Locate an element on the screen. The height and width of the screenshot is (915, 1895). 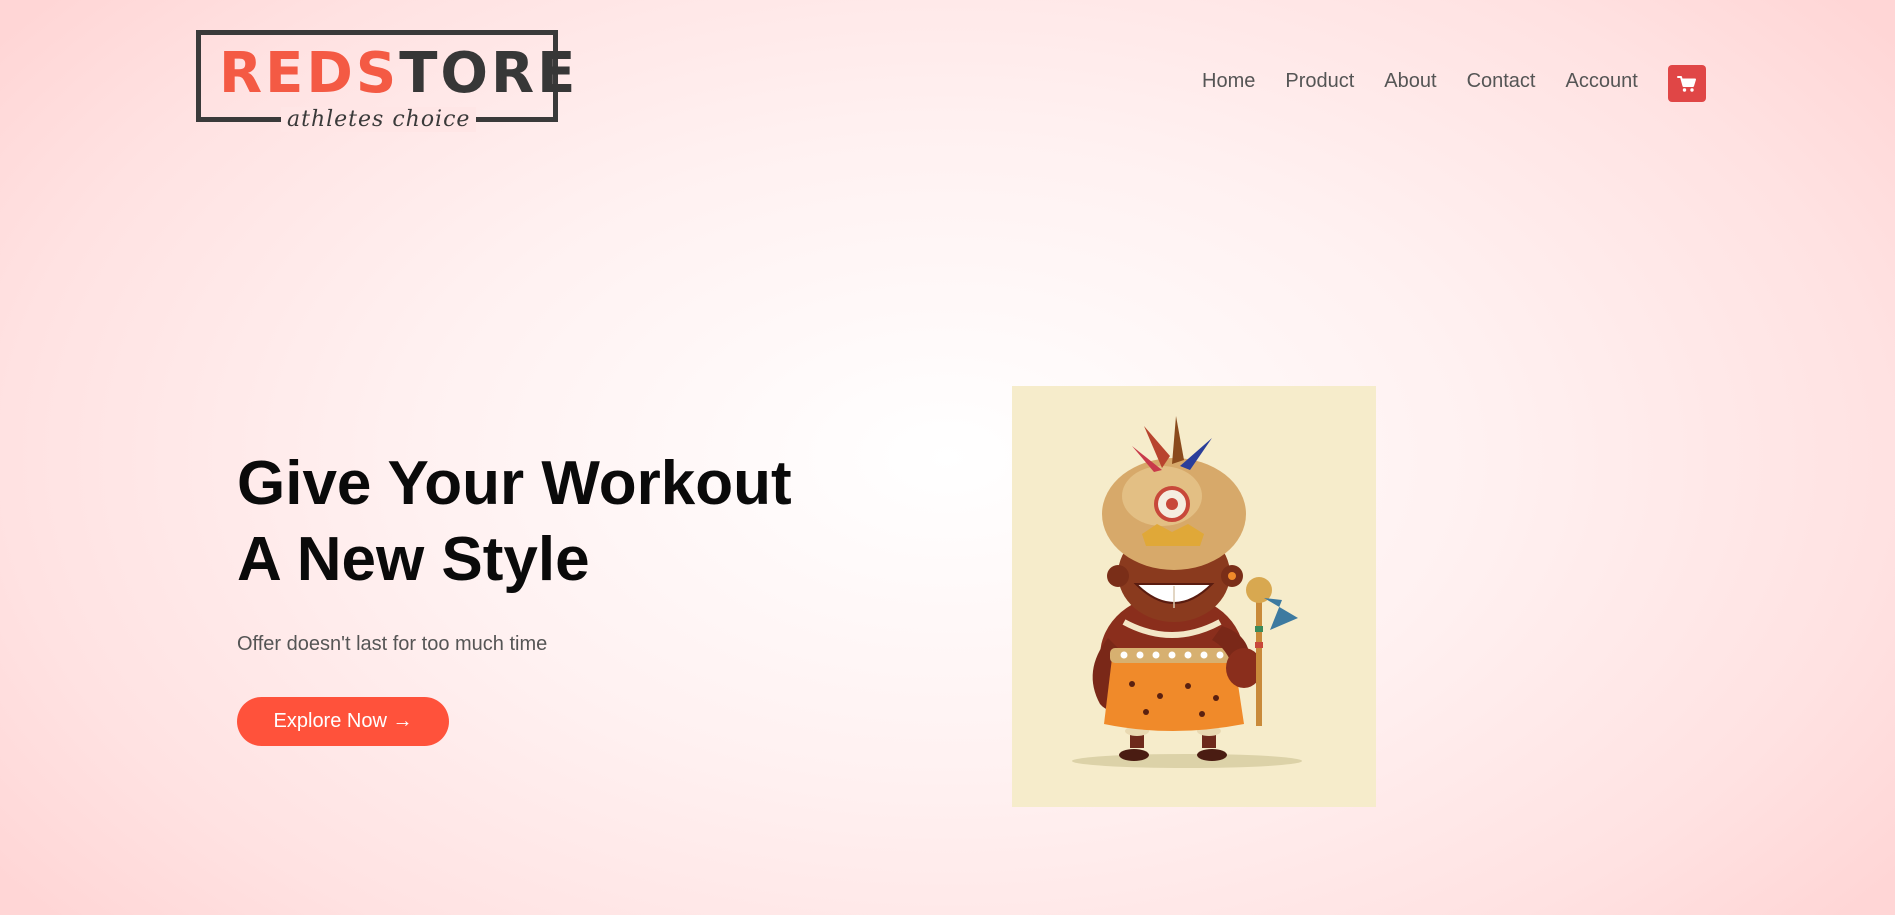
nav-item-home: Home is located at coordinates (1228, 81).